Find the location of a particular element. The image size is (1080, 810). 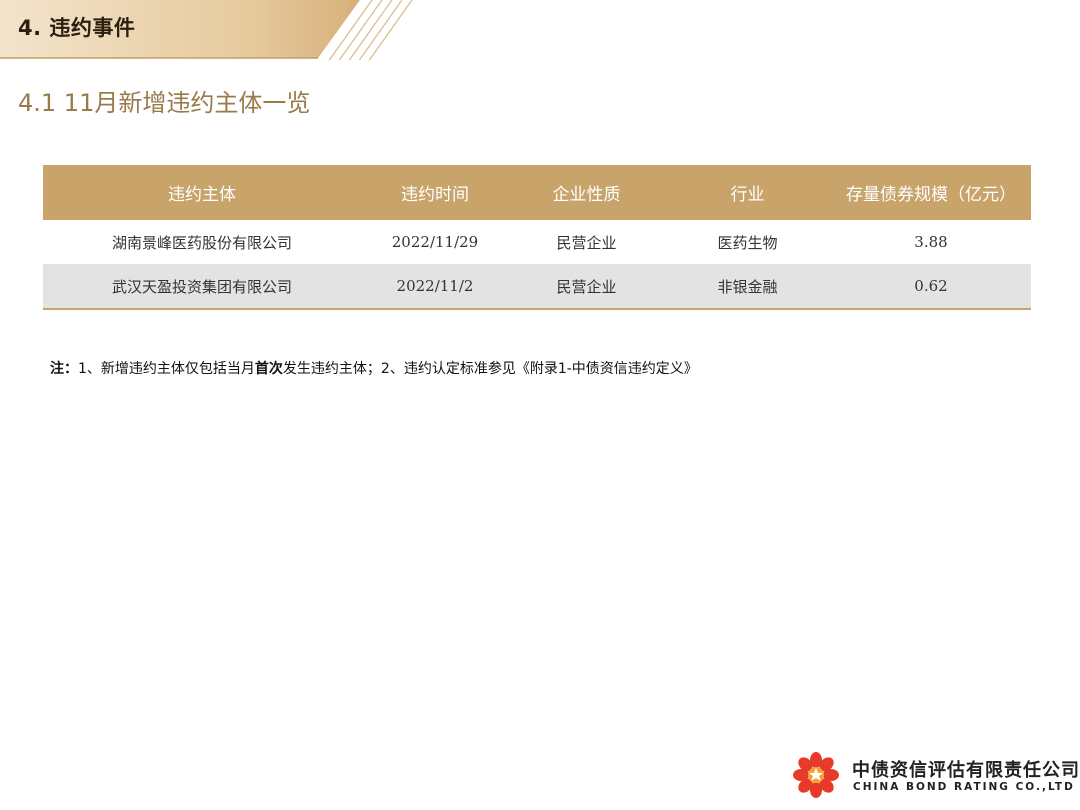

cell-bond-size: 3.88 is located at coordinates (931, 242).